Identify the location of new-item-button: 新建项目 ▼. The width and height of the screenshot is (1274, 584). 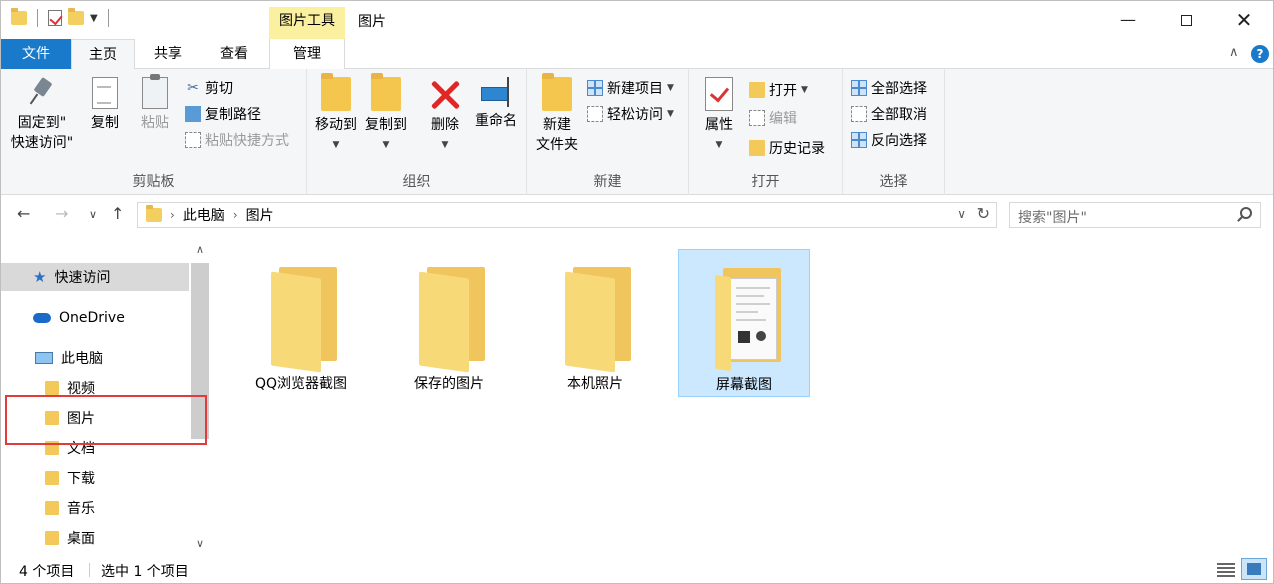
(630, 88).